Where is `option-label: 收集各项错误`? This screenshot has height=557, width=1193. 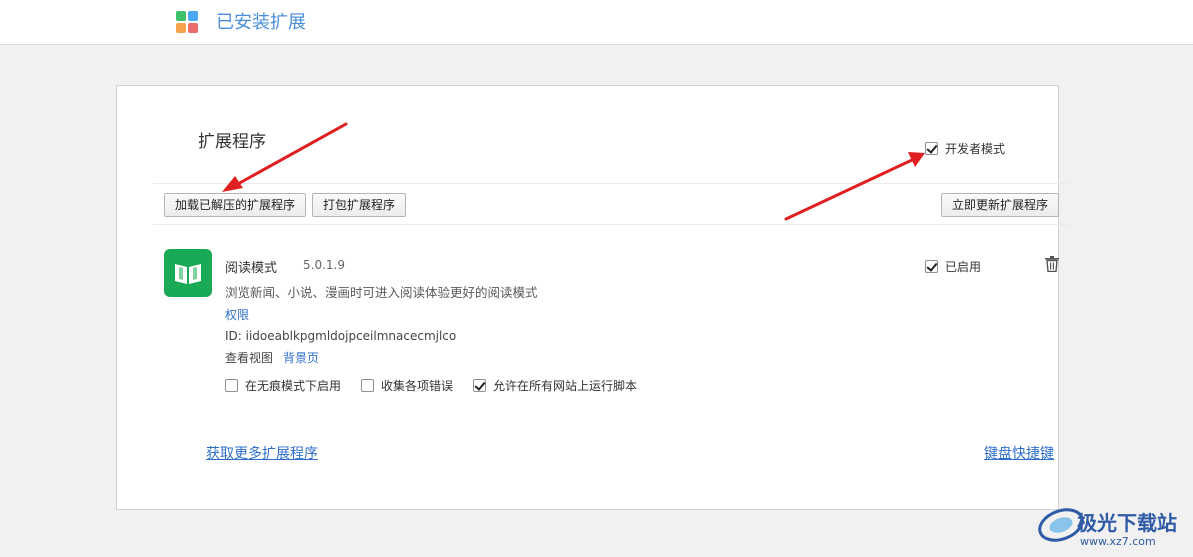
option-label: 收集各项错误 is located at coordinates (417, 386).